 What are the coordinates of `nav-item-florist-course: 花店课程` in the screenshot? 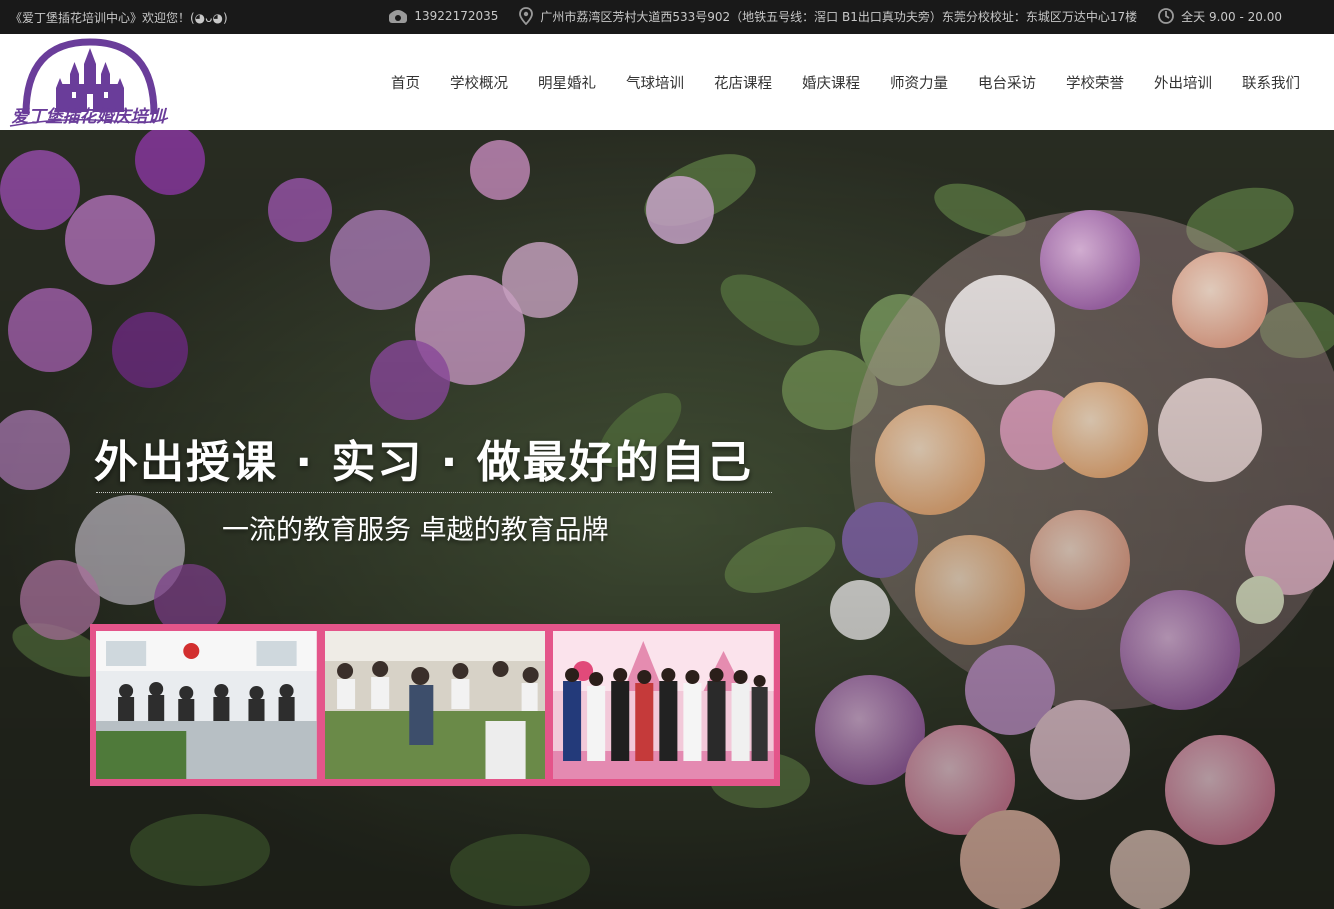 It's located at (743, 82).